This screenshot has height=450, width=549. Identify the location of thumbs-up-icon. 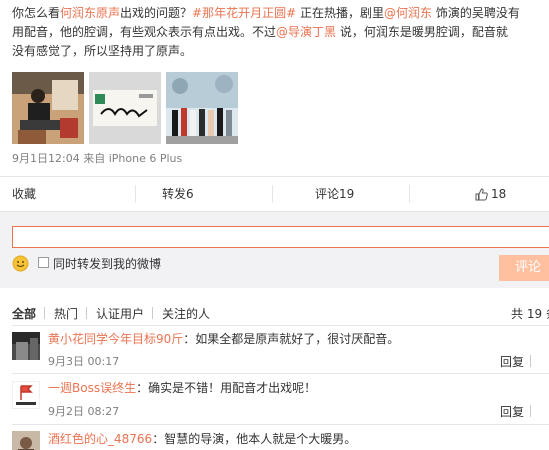
(481, 194).